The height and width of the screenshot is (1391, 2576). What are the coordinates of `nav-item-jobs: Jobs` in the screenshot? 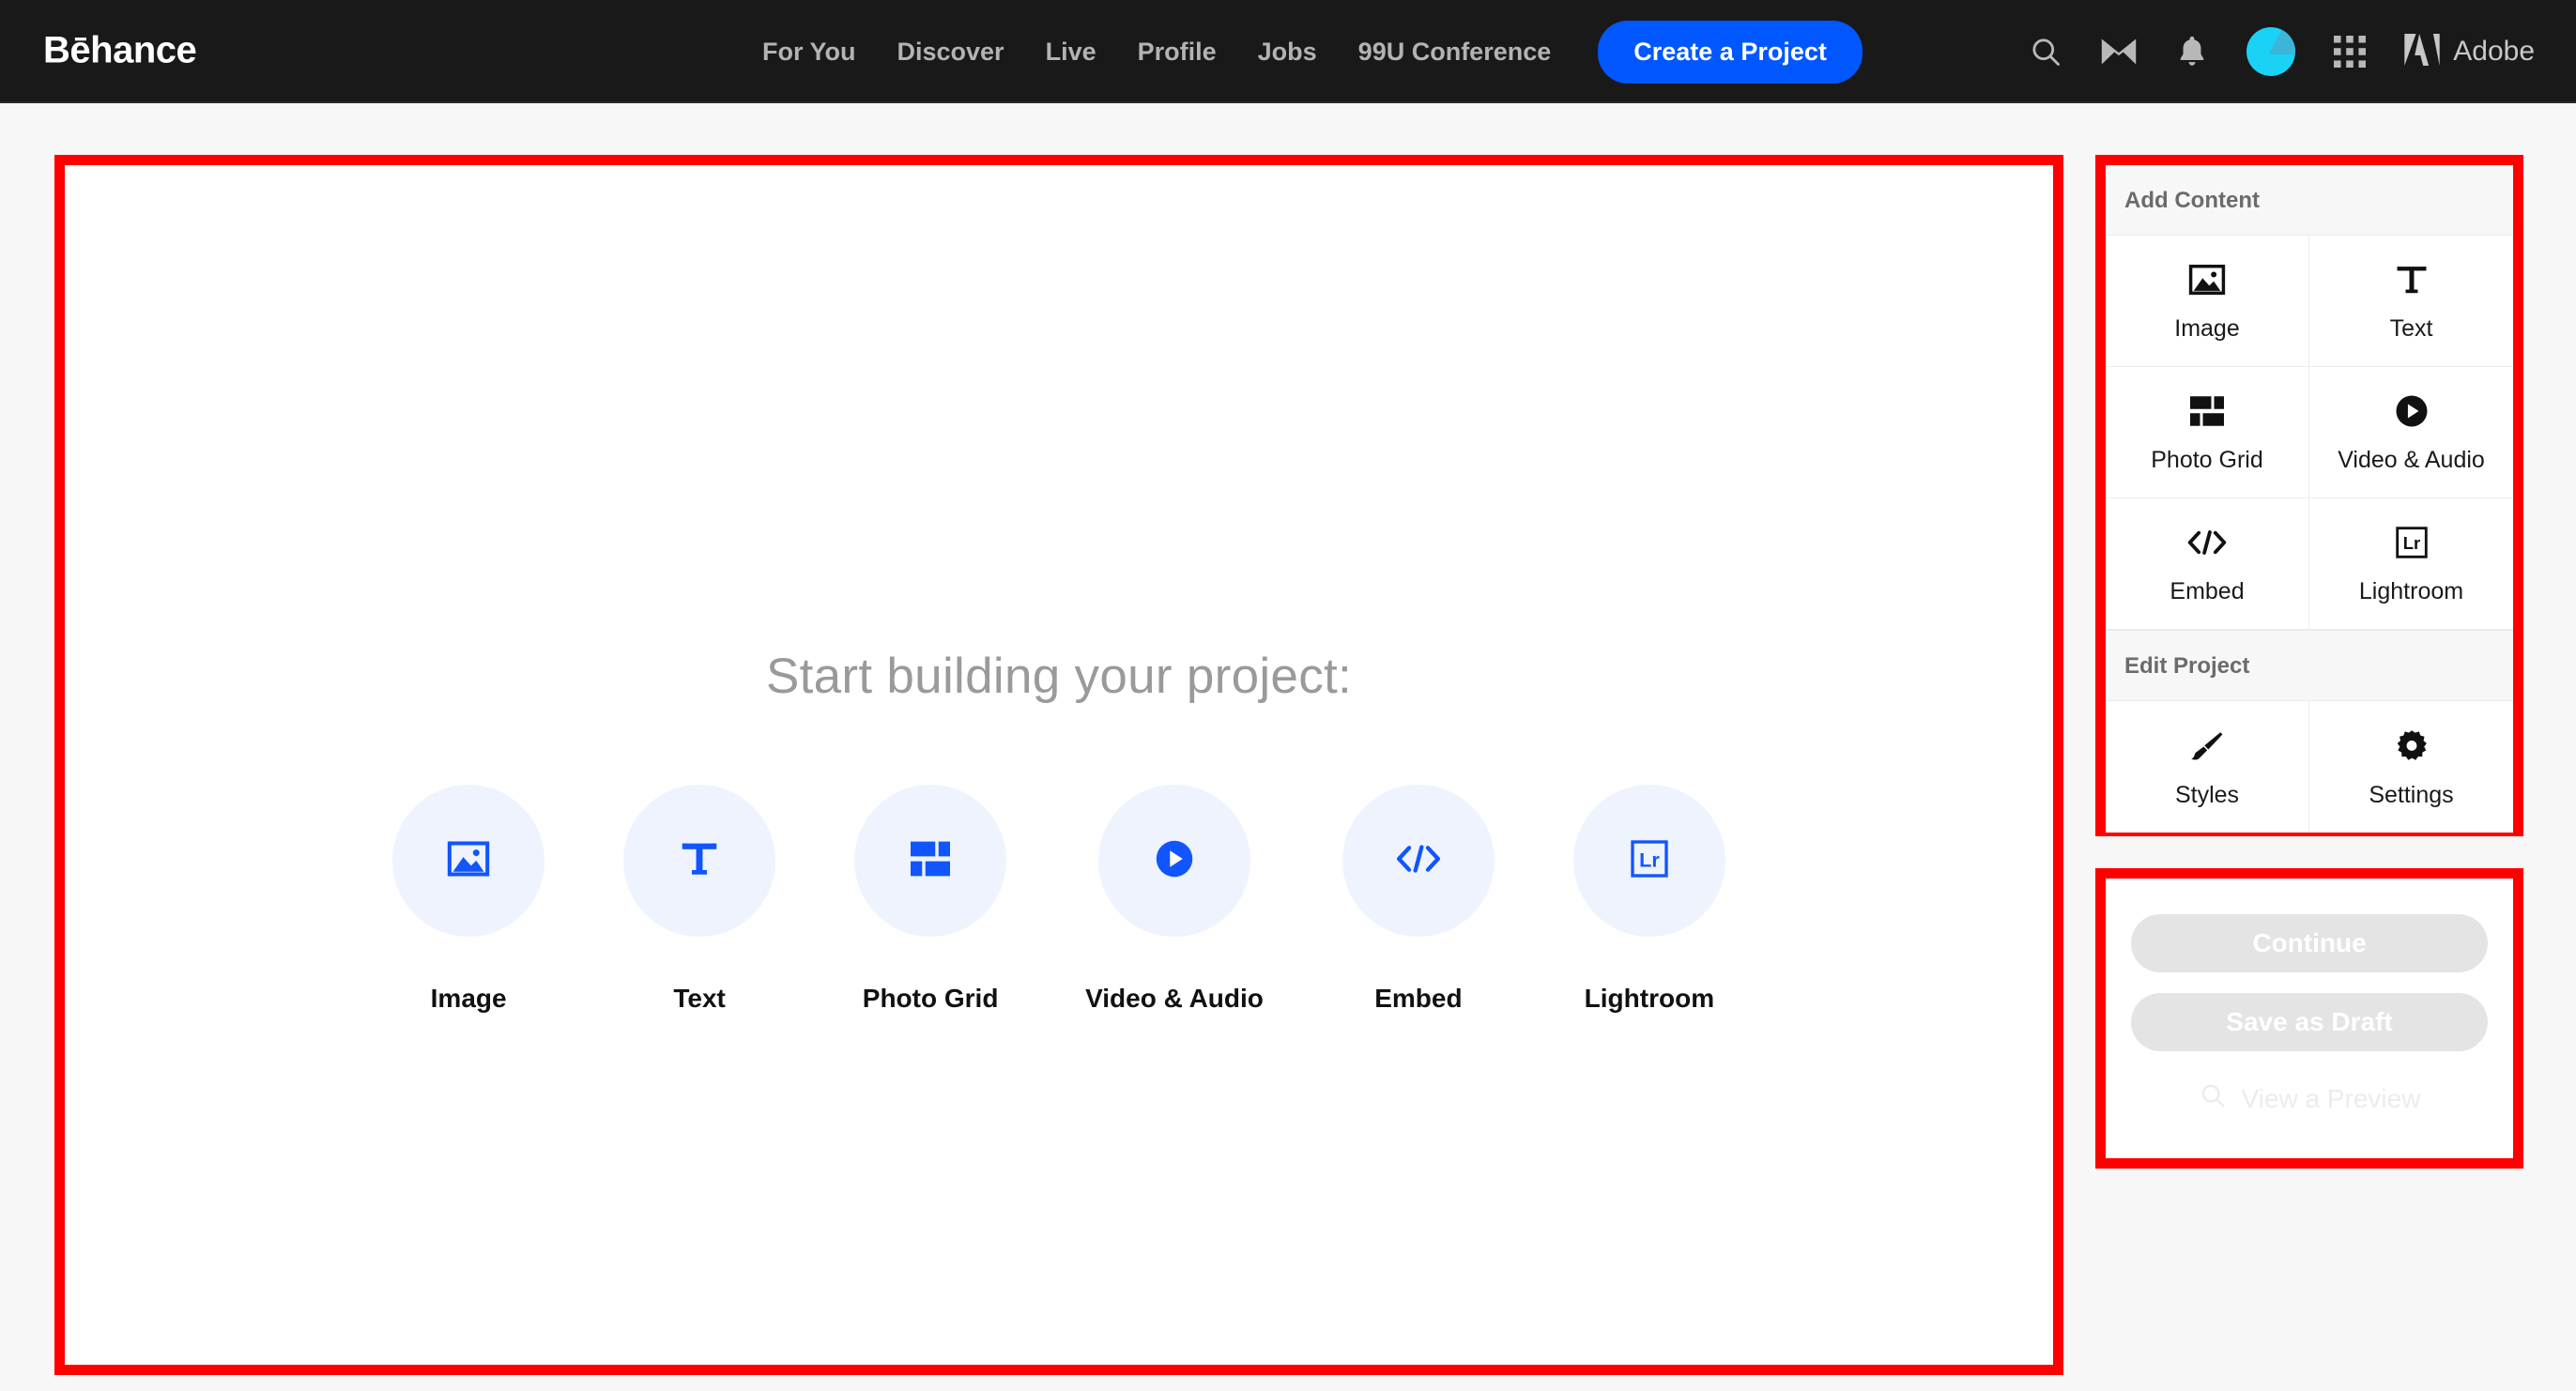 It's located at (1288, 52).